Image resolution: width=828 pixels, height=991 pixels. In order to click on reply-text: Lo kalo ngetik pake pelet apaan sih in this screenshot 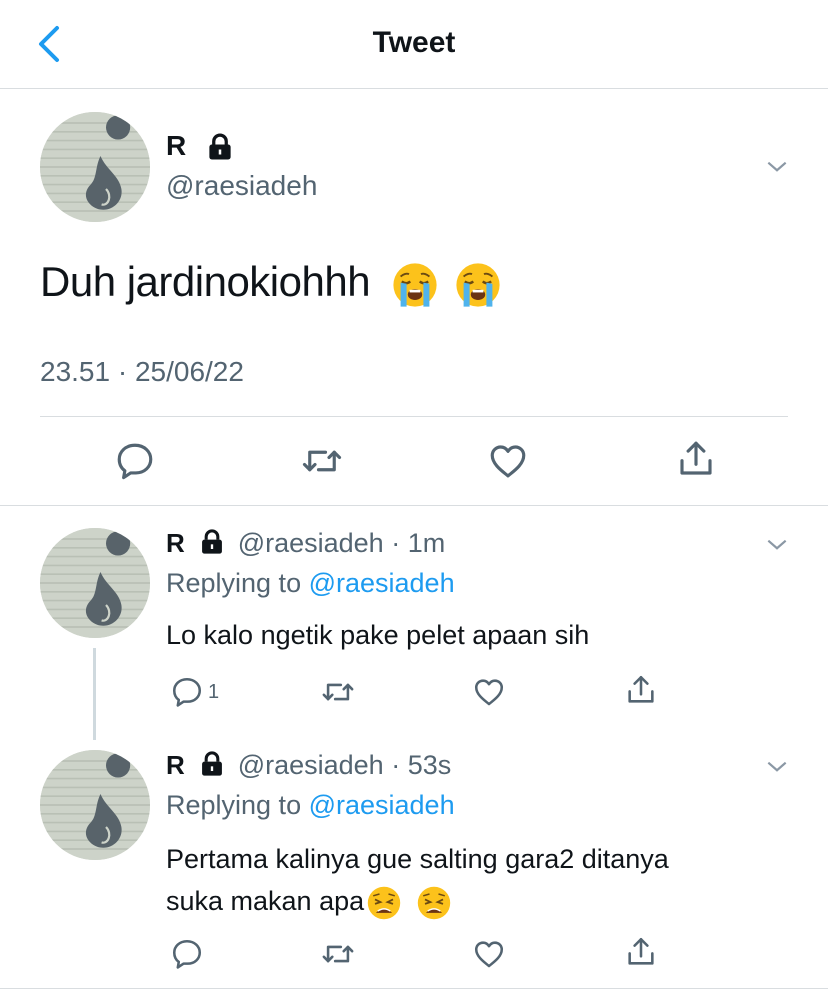, I will do `click(378, 635)`.